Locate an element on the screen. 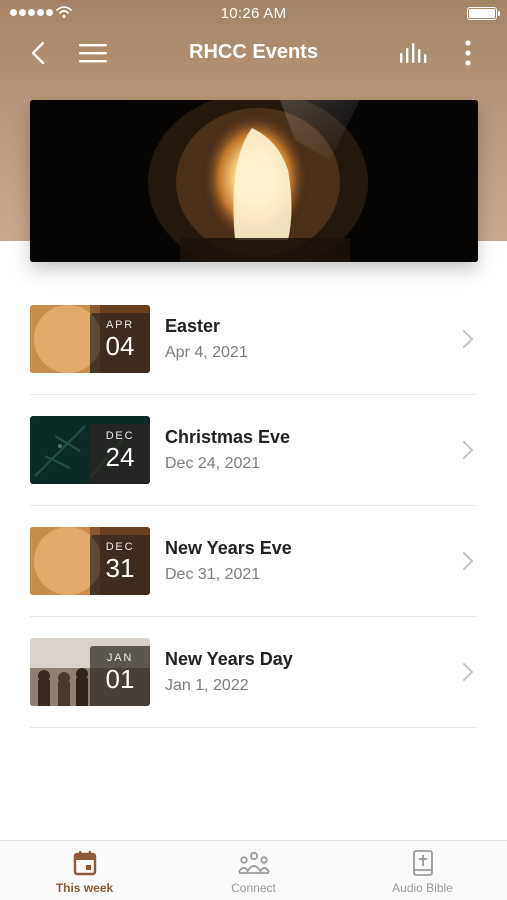 The width and height of the screenshot is (507, 900). date-day: 04 is located at coordinates (120, 346).